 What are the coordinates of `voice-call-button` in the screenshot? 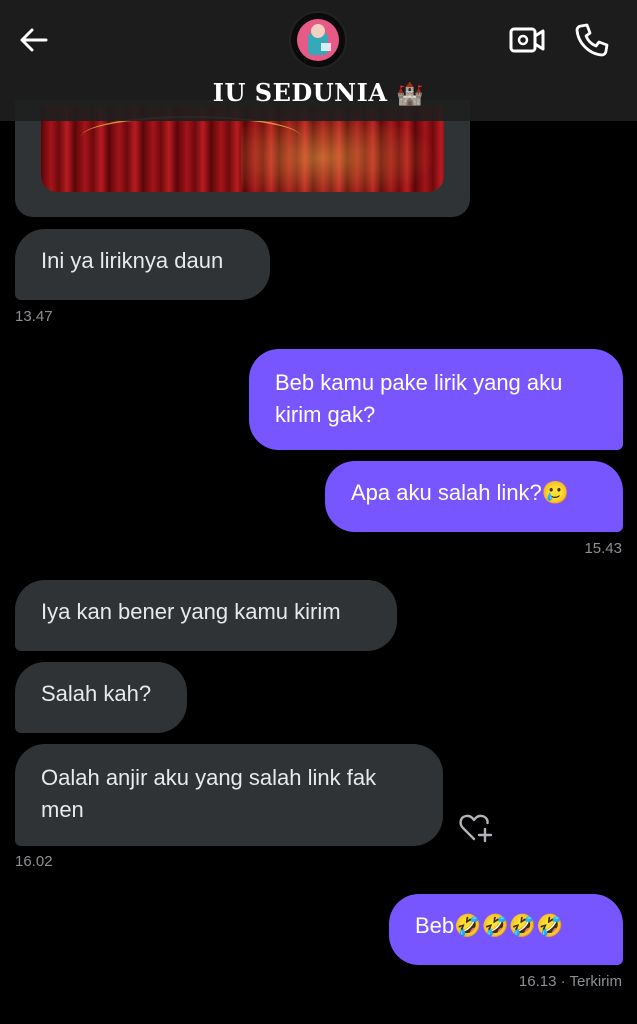 It's located at (592, 40).